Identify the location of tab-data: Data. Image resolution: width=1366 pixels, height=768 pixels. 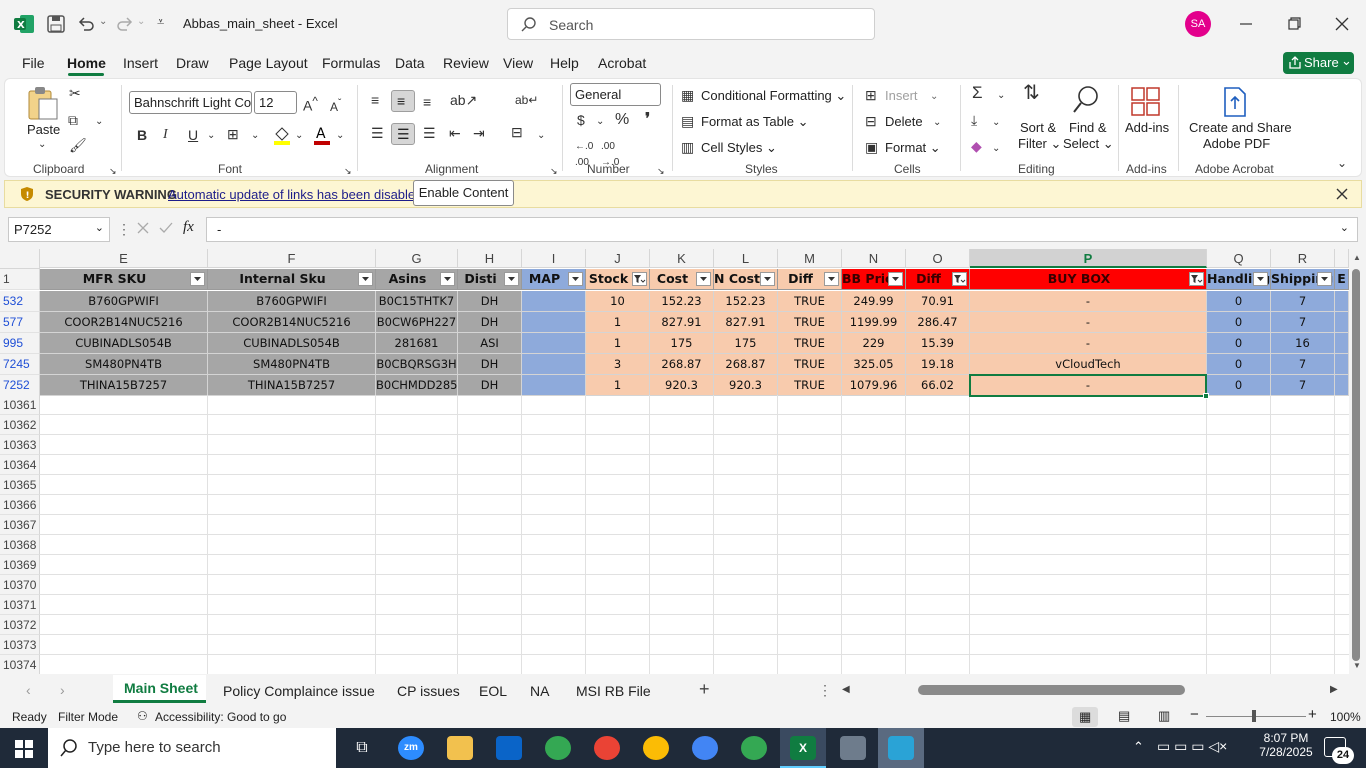
(410, 63).